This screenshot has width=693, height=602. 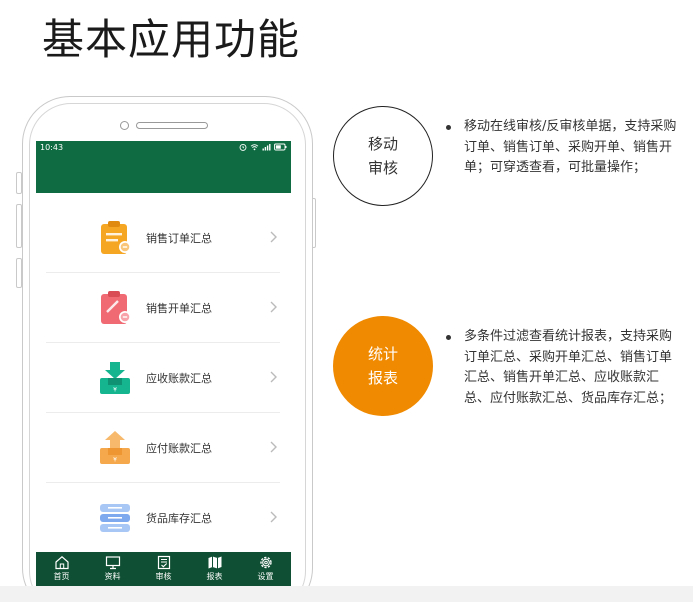 What do you see at coordinates (116, 237) in the screenshot?
I see `clipboard-orange-icon` at bounding box center [116, 237].